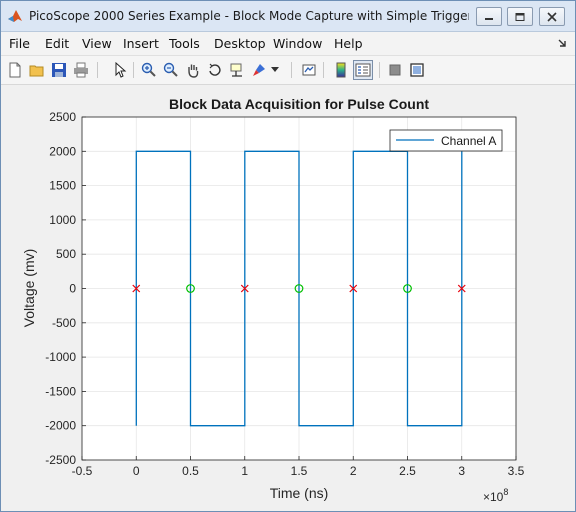 This screenshot has width=576, height=512. I want to click on pointer-icon, so click(121, 70).